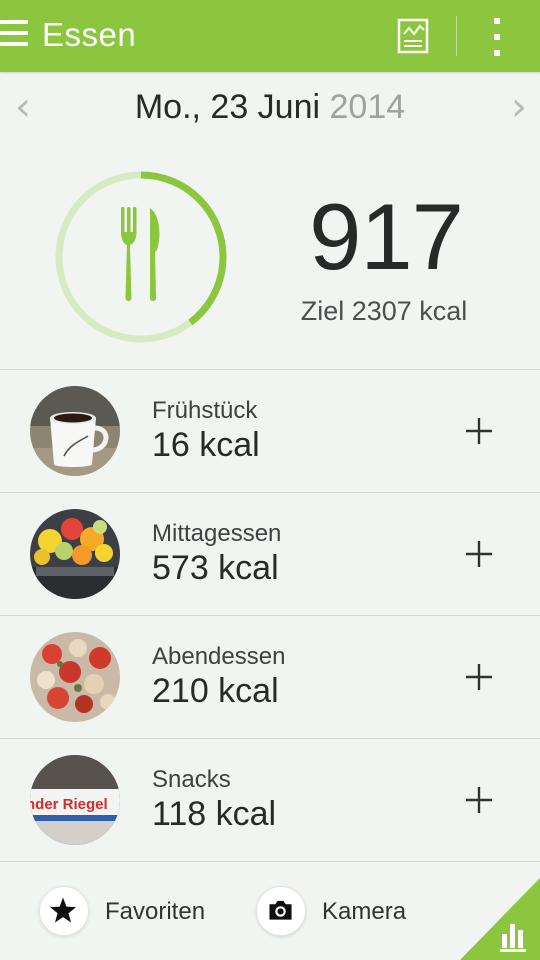 The width and height of the screenshot is (540, 960). What do you see at coordinates (215, 691) in the screenshot?
I see `meal-kcal: 210 kcal` at bounding box center [215, 691].